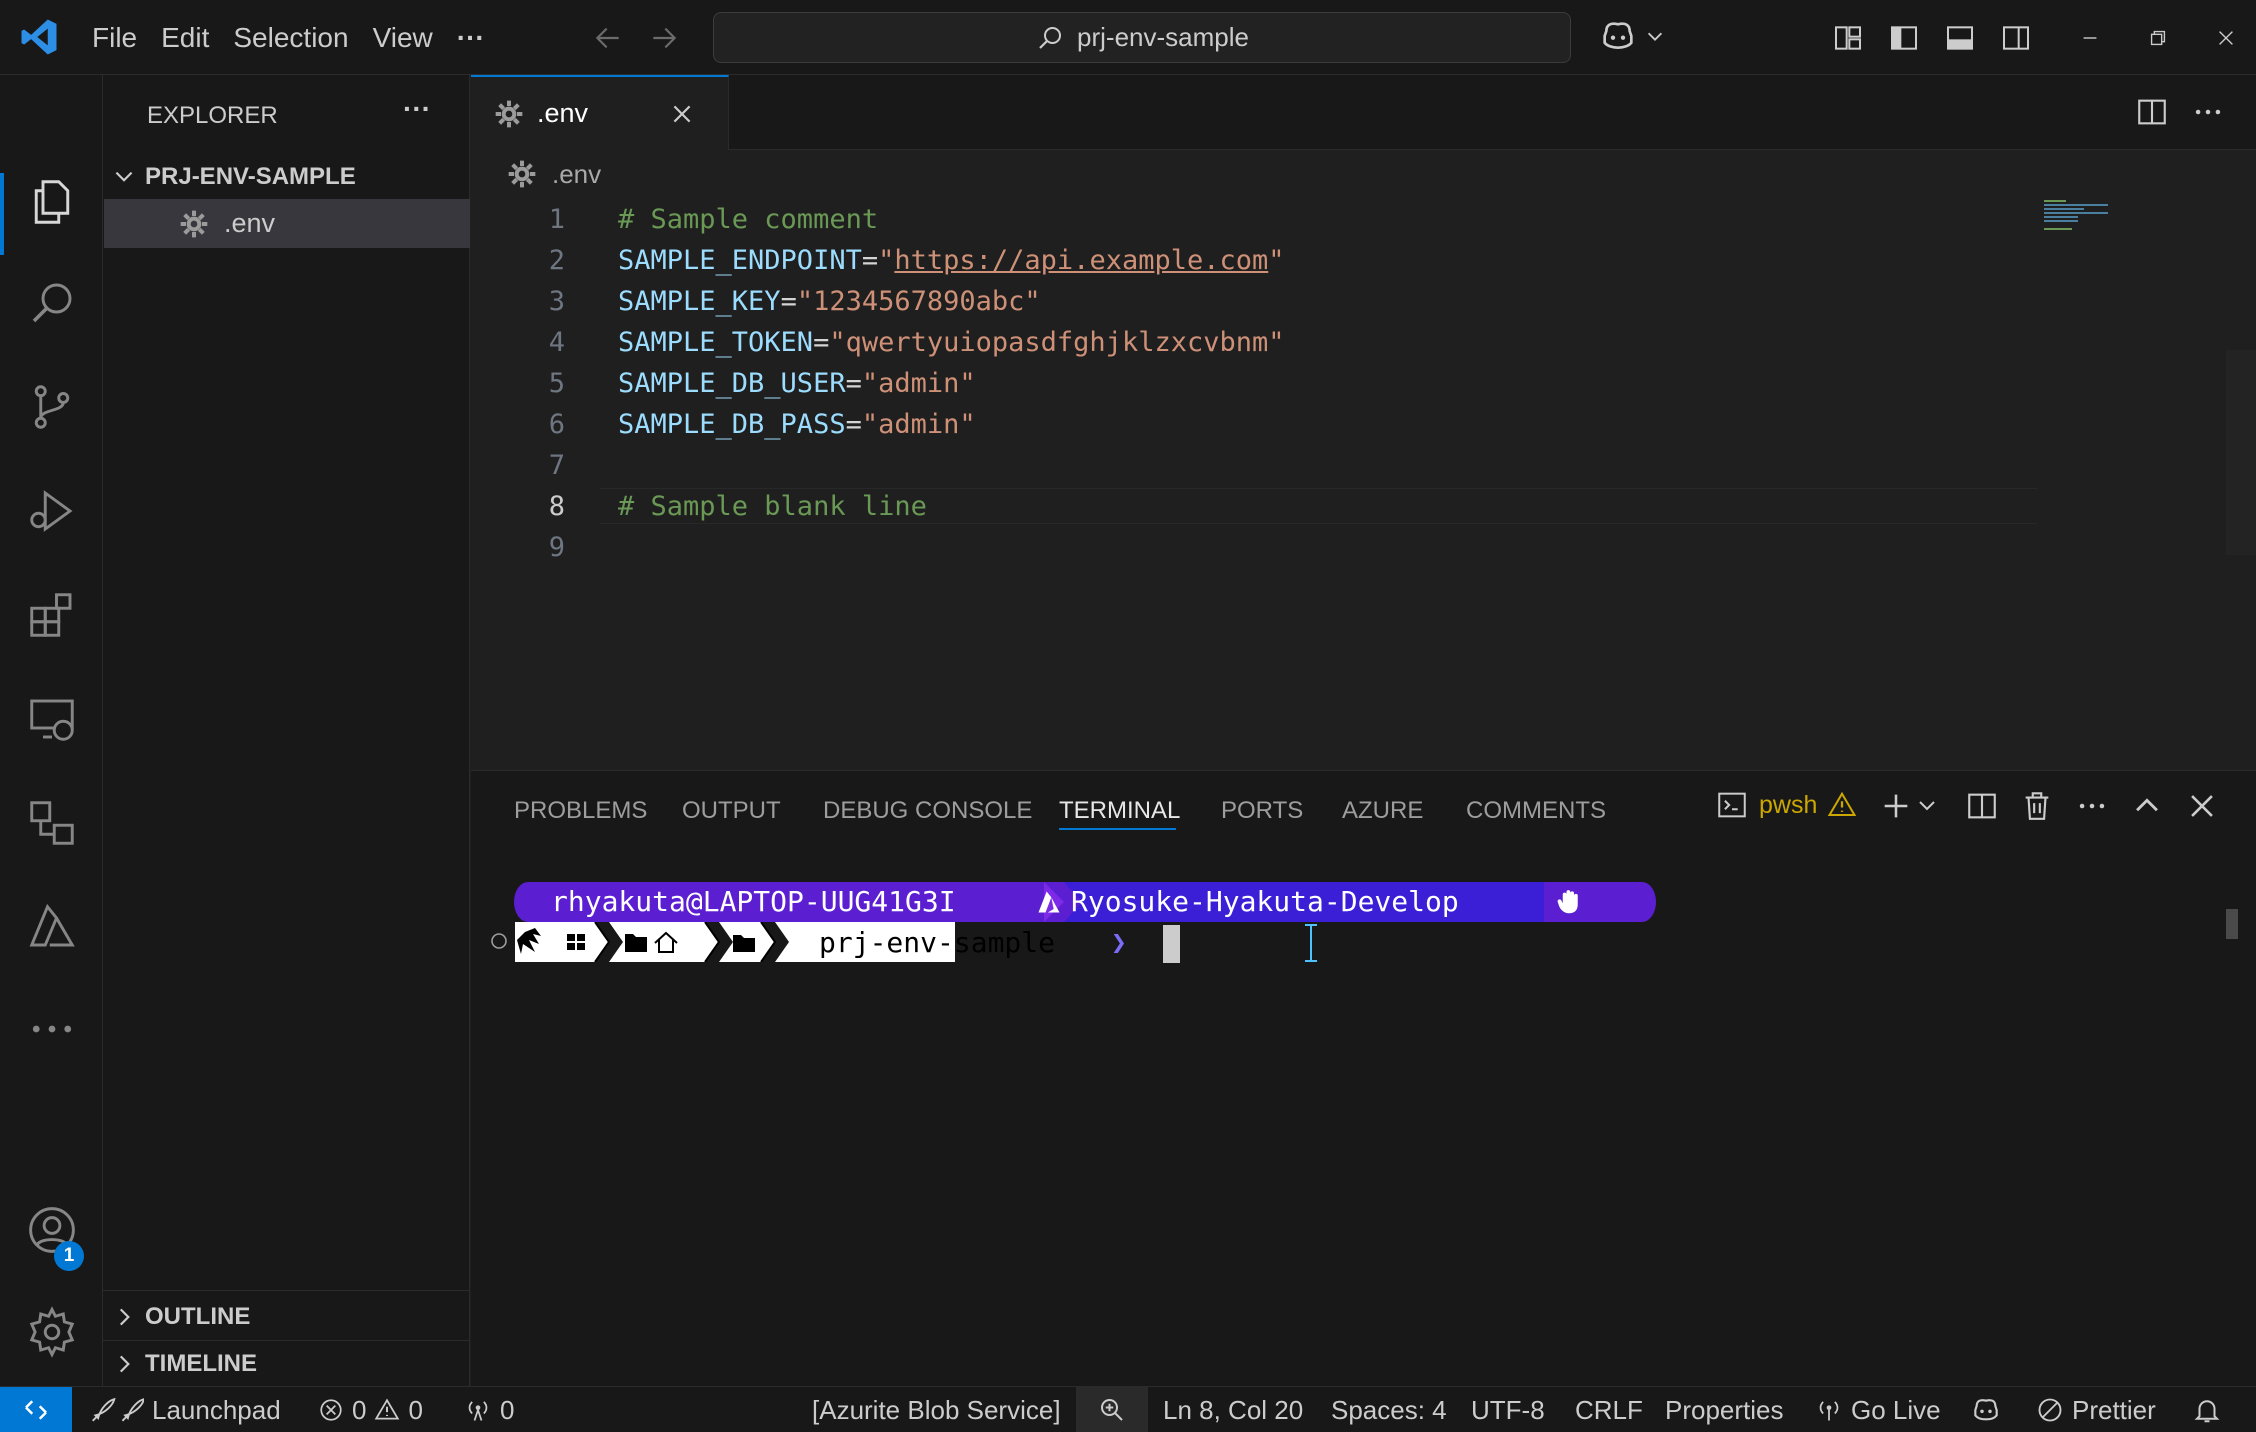 This screenshot has height=1432, width=2256. I want to click on maximize-panel-chevron-up-icon, so click(2147, 806).